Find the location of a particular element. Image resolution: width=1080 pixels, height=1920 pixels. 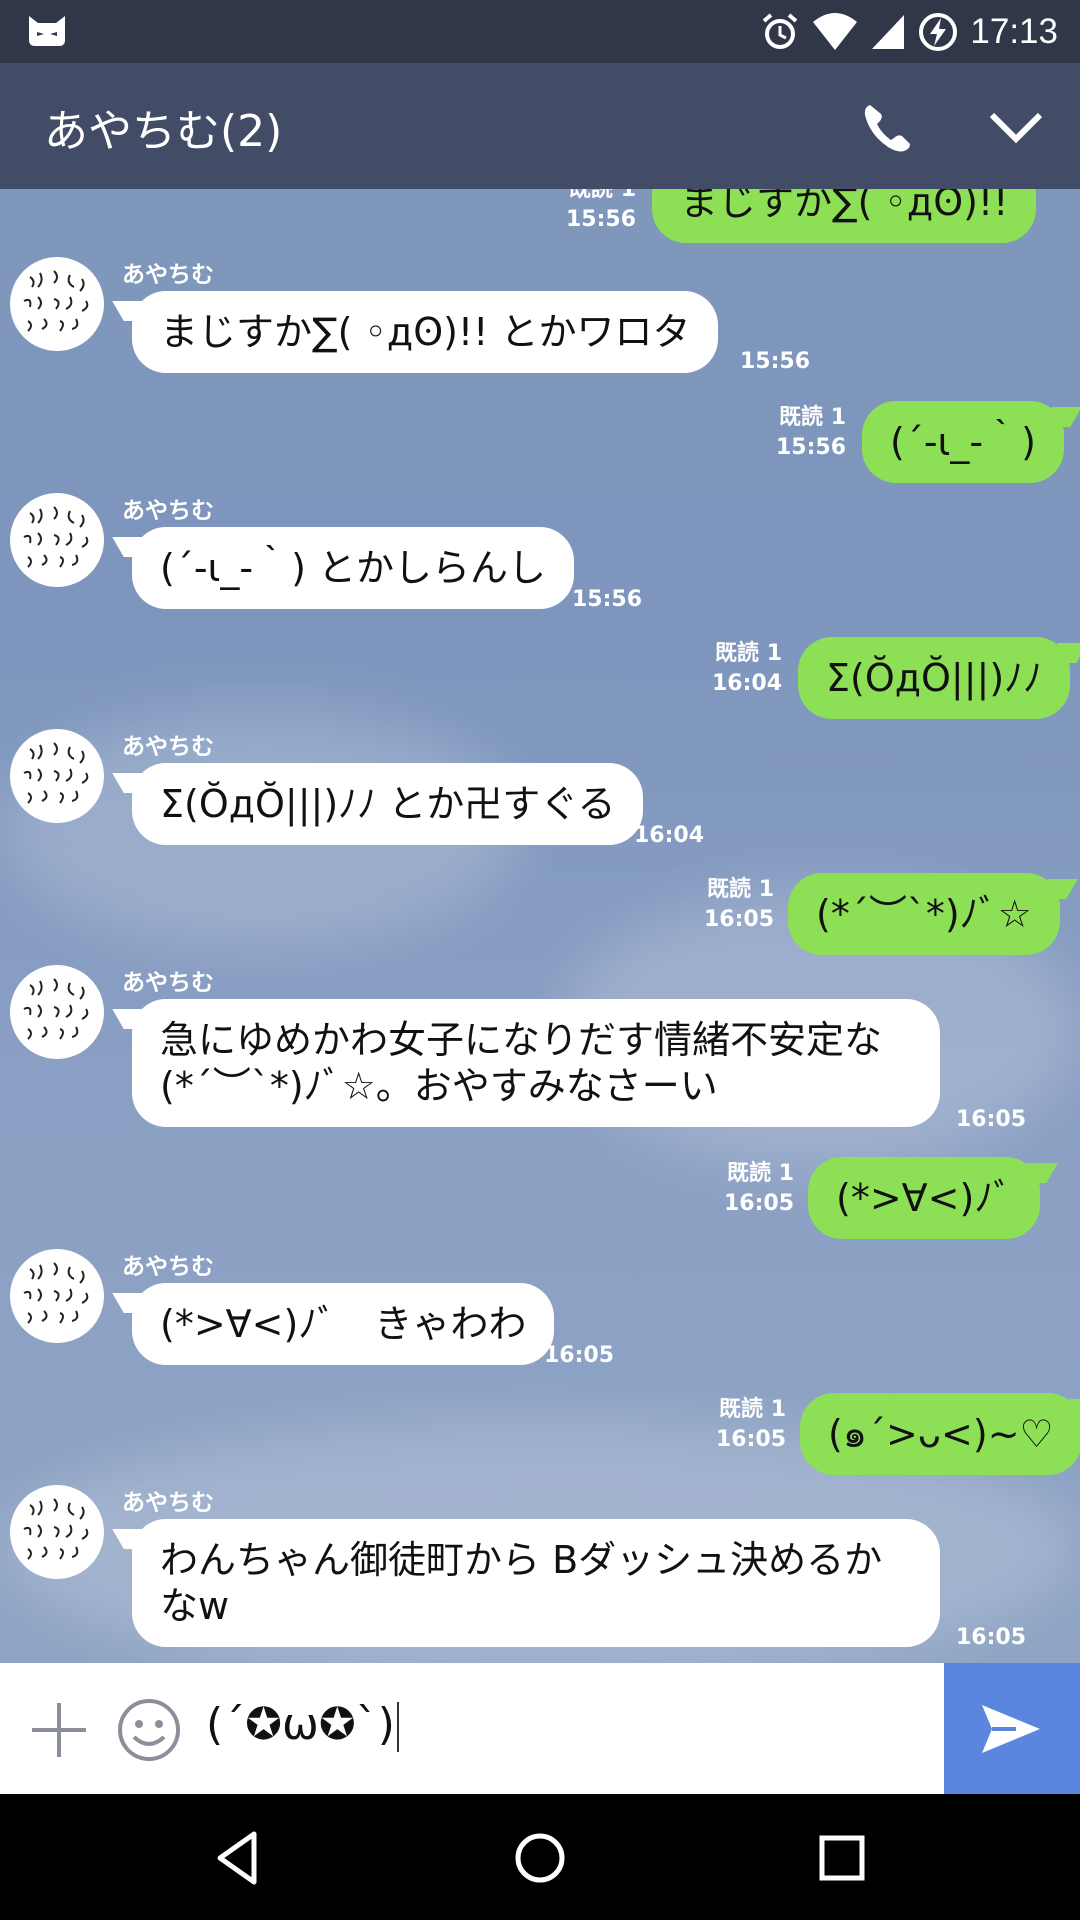

outgoing-message: Σ(ŎдŎ|||)ﾉﾉ is located at coordinates (934, 678).